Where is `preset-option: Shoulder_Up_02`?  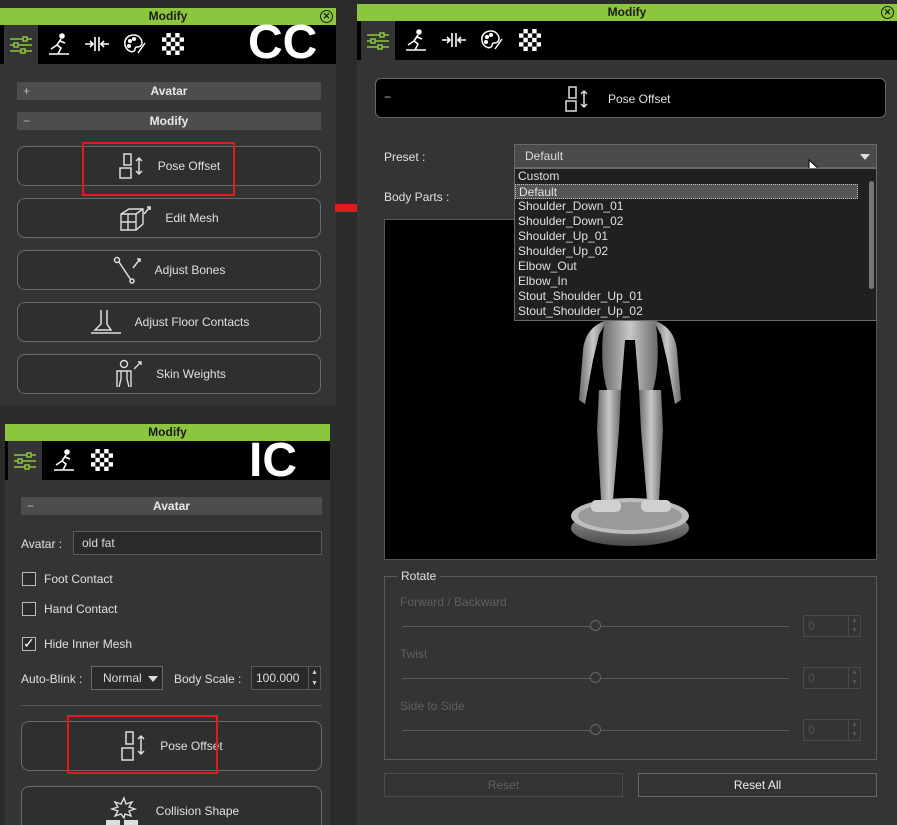
preset-option: Shoulder_Up_02 is located at coordinates (695, 251).